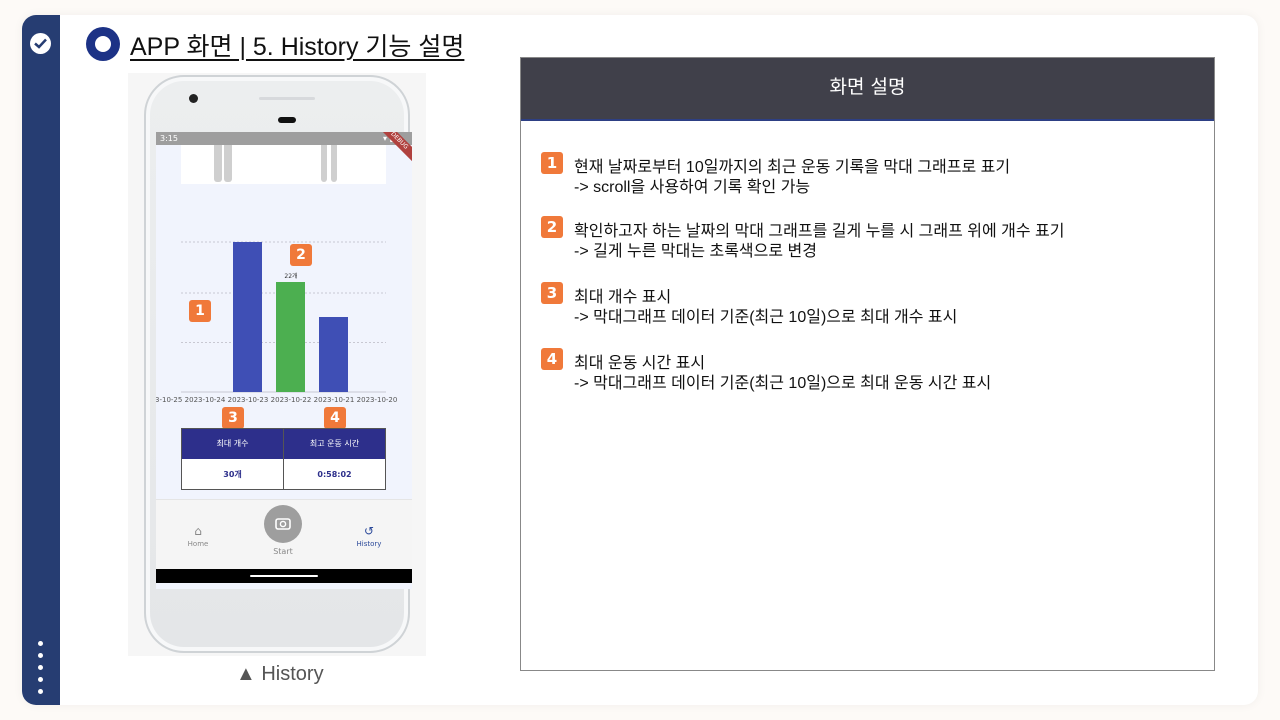 This screenshot has width=1280, height=720. What do you see at coordinates (552, 293) in the screenshot?
I see `desc-item-number: 3` at bounding box center [552, 293].